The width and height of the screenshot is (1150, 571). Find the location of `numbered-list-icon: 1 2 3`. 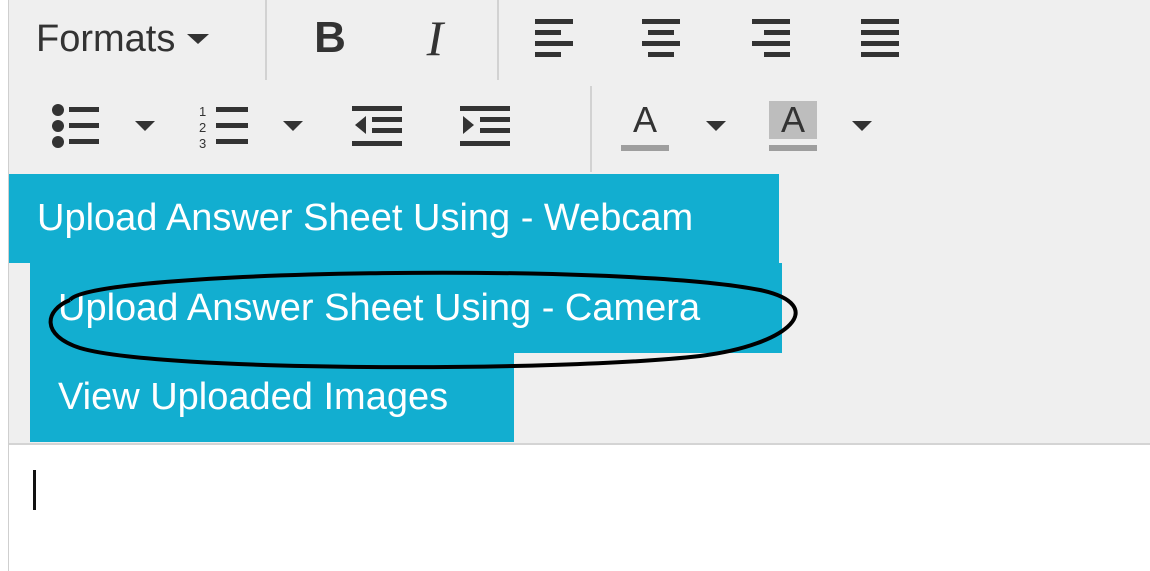

numbered-list-icon: 1 2 3 is located at coordinates (223, 126).